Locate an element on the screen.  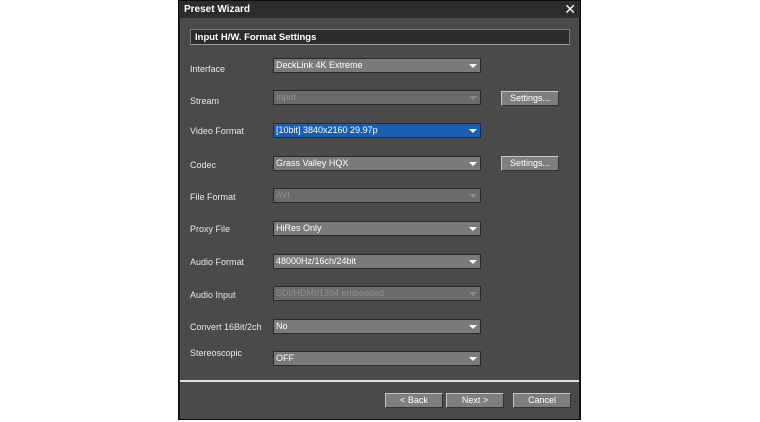
codec-label: Codec is located at coordinates (203, 165).